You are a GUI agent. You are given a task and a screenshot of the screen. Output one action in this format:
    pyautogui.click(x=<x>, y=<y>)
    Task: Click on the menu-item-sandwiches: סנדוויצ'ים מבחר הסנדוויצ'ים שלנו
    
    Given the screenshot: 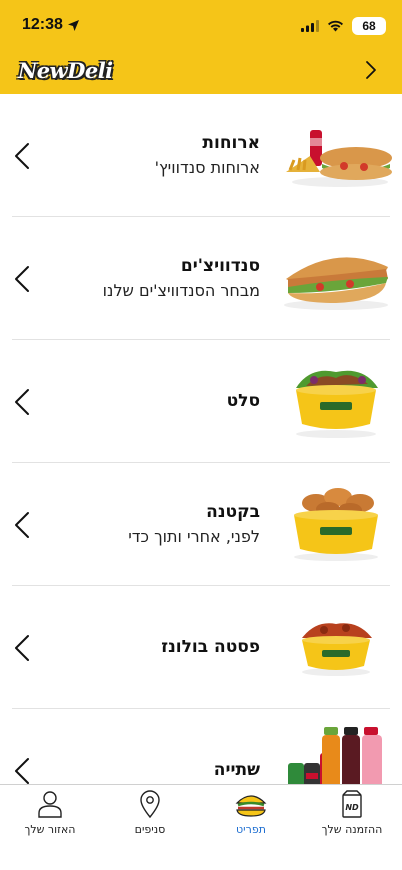 What is the action you would take?
    pyautogui.click(x=201, y=278)
    